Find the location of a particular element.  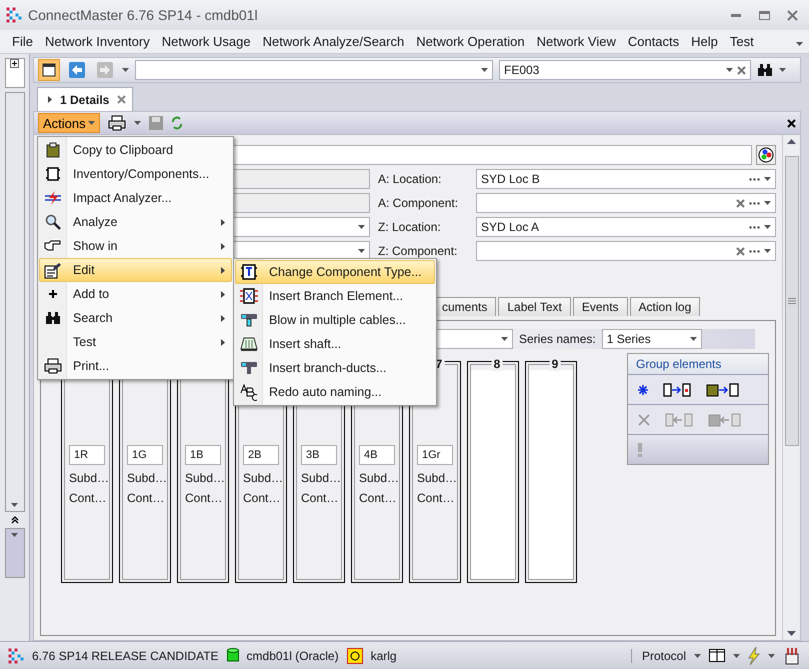

detail-tab: Label Text is located at coordinates (534, 306).